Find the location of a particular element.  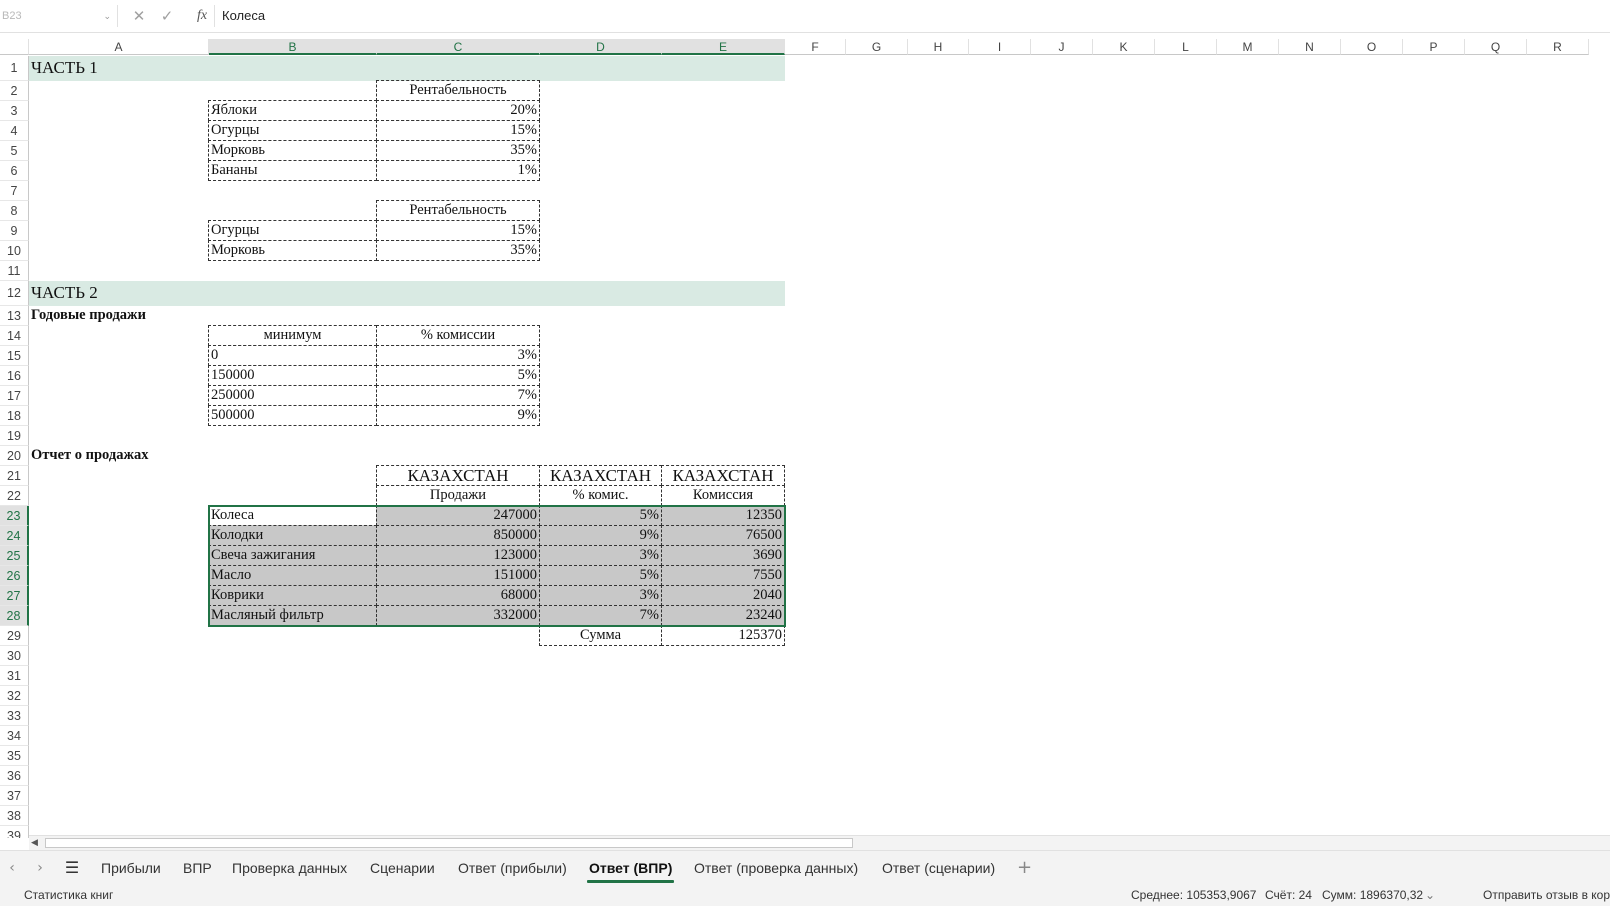

row-header: 28 is located at coordinates (14, 616).